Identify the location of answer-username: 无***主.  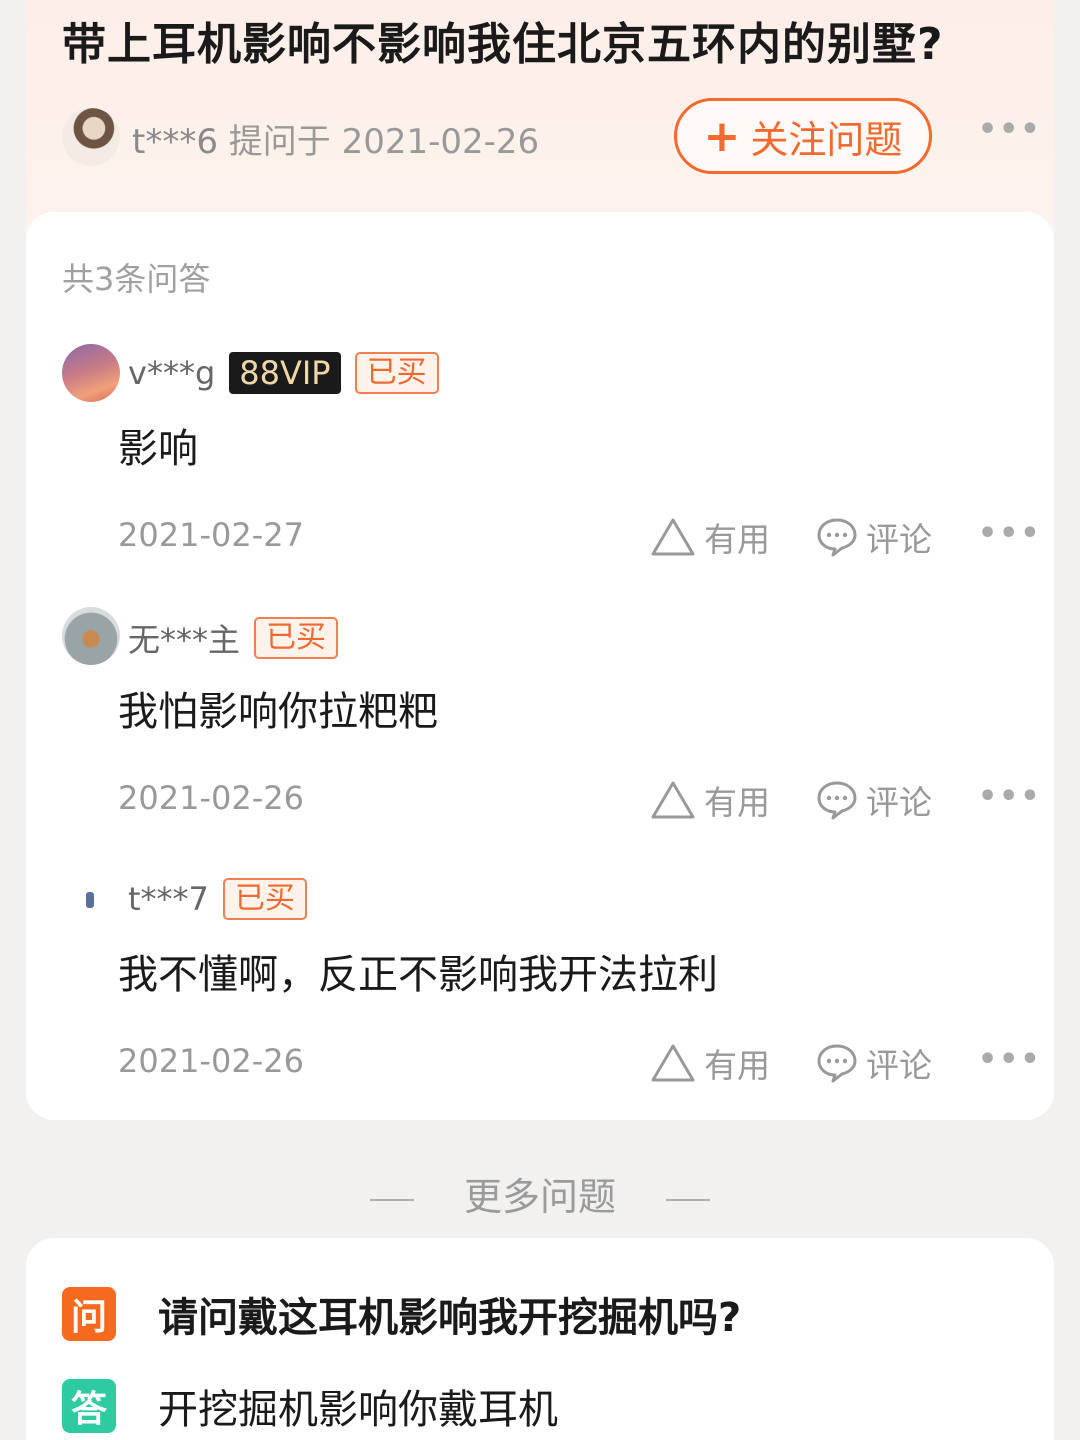
(184, 638).